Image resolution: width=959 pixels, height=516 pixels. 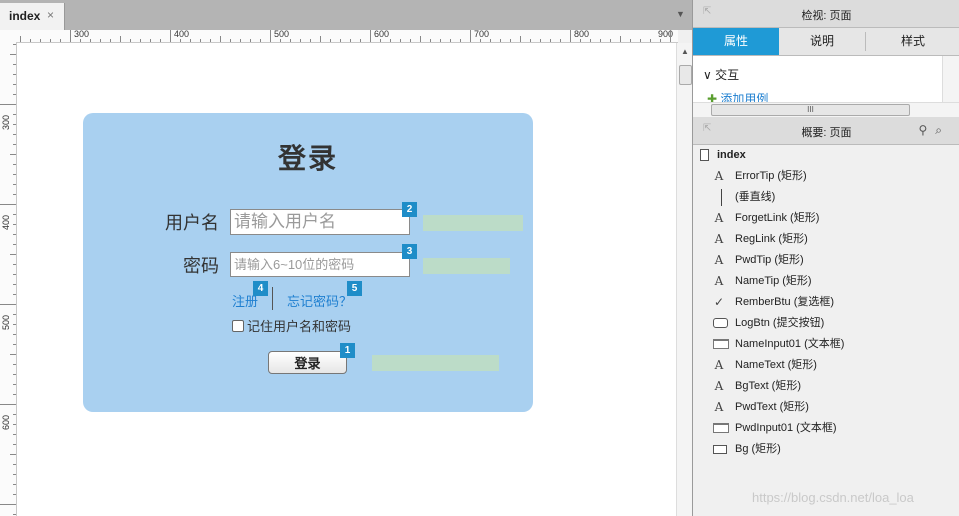 I want to click on outline-item: A ErrorTip (矩形), so click(x=826, y=176).